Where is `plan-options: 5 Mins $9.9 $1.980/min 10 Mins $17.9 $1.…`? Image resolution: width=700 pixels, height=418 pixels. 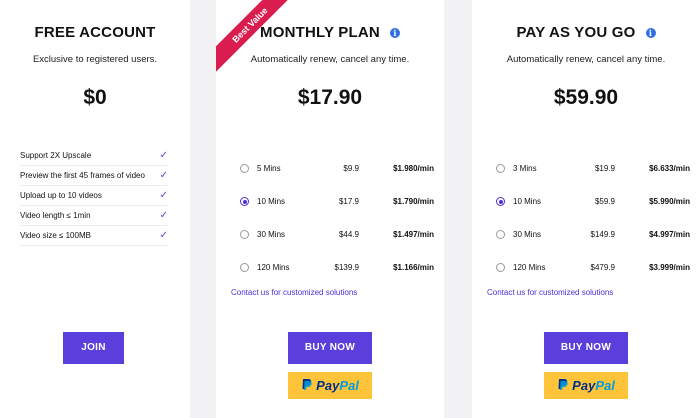 plan-options: 5 Mins $9.9 $1.980/min 10 Mins $17.9 $1.… is located at coordinates (337, 218).